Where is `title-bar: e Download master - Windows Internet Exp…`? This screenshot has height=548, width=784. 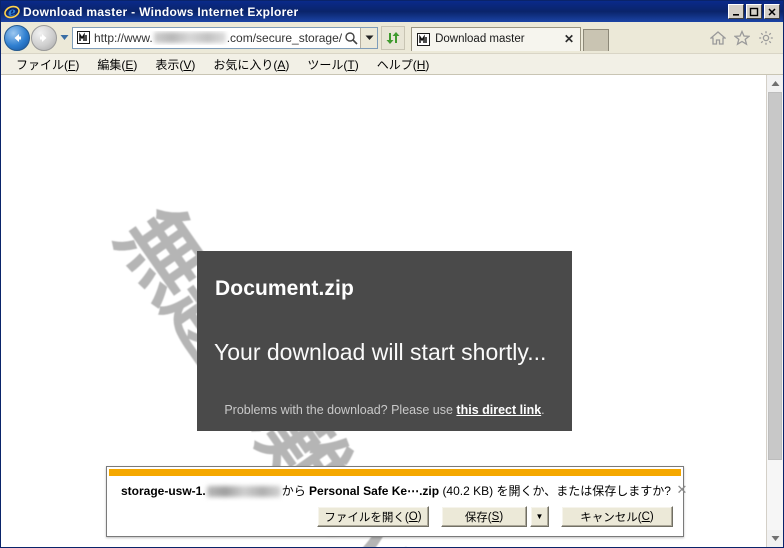
title-bar: e Download master - Windows Internet Exp… is located at coordinates (392, 11).